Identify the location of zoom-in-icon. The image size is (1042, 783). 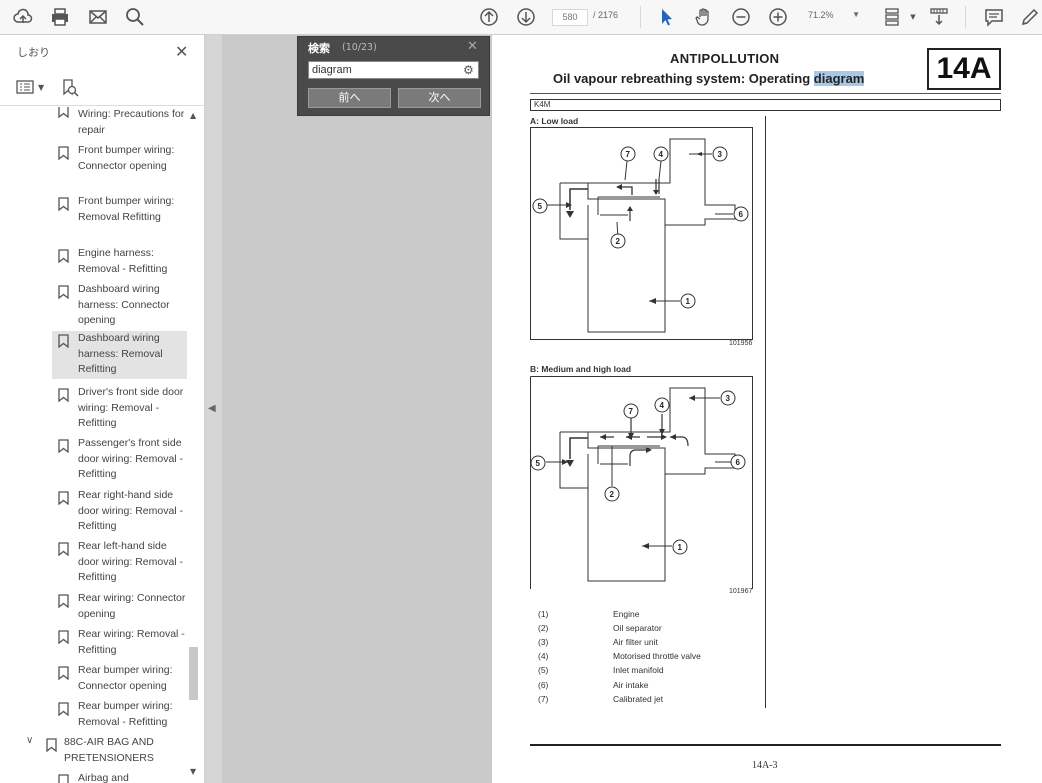
(778, 17).